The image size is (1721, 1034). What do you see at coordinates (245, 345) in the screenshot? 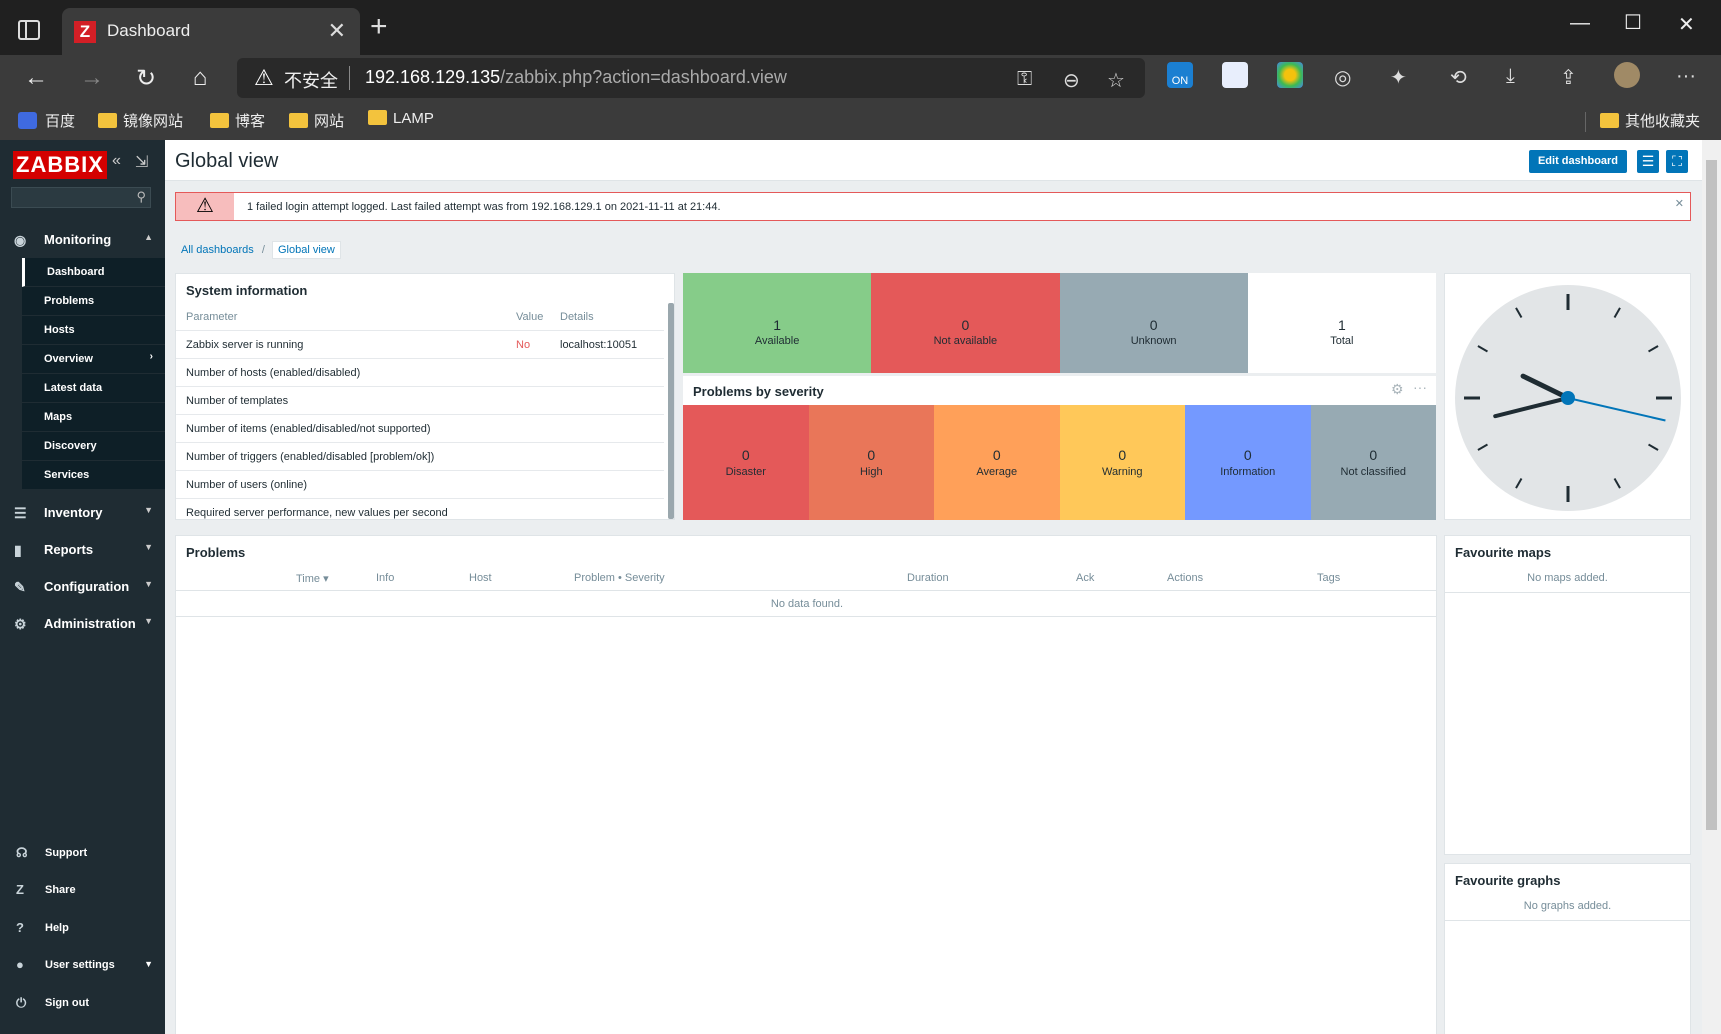
I see `system-info-parameter: Zabbix server is running` at bounding box center [245, 345].